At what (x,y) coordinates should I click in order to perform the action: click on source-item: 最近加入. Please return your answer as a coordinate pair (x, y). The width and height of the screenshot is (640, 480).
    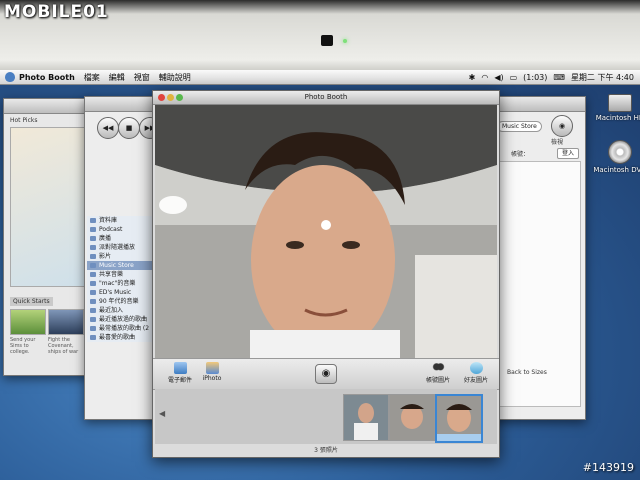
    Looking at the image, I should click on (121, 310).